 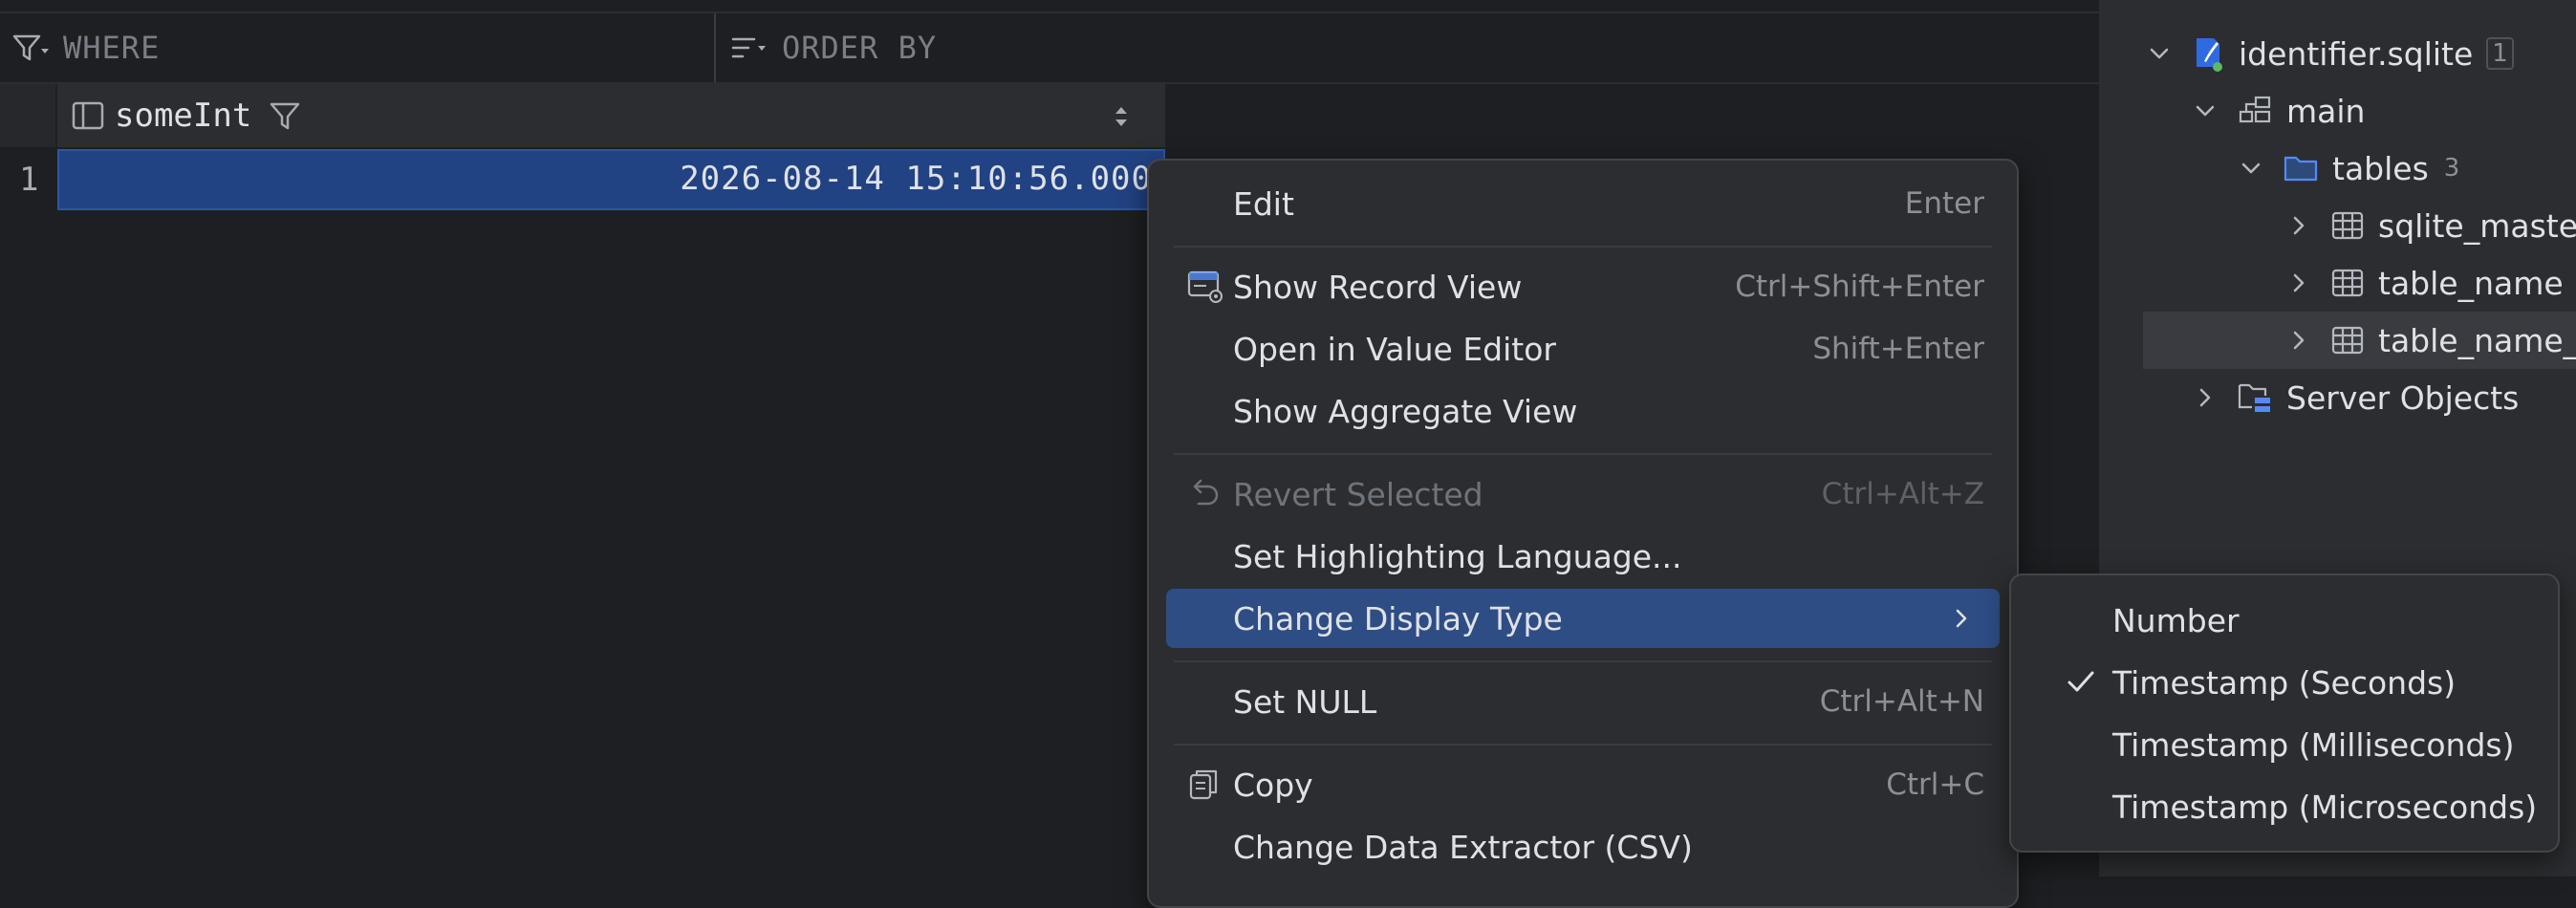 What do you see at coordinates (860, 48) in the screenshot?
I see `order-by-label: ORDER BY` at bounding box center [860, 48].